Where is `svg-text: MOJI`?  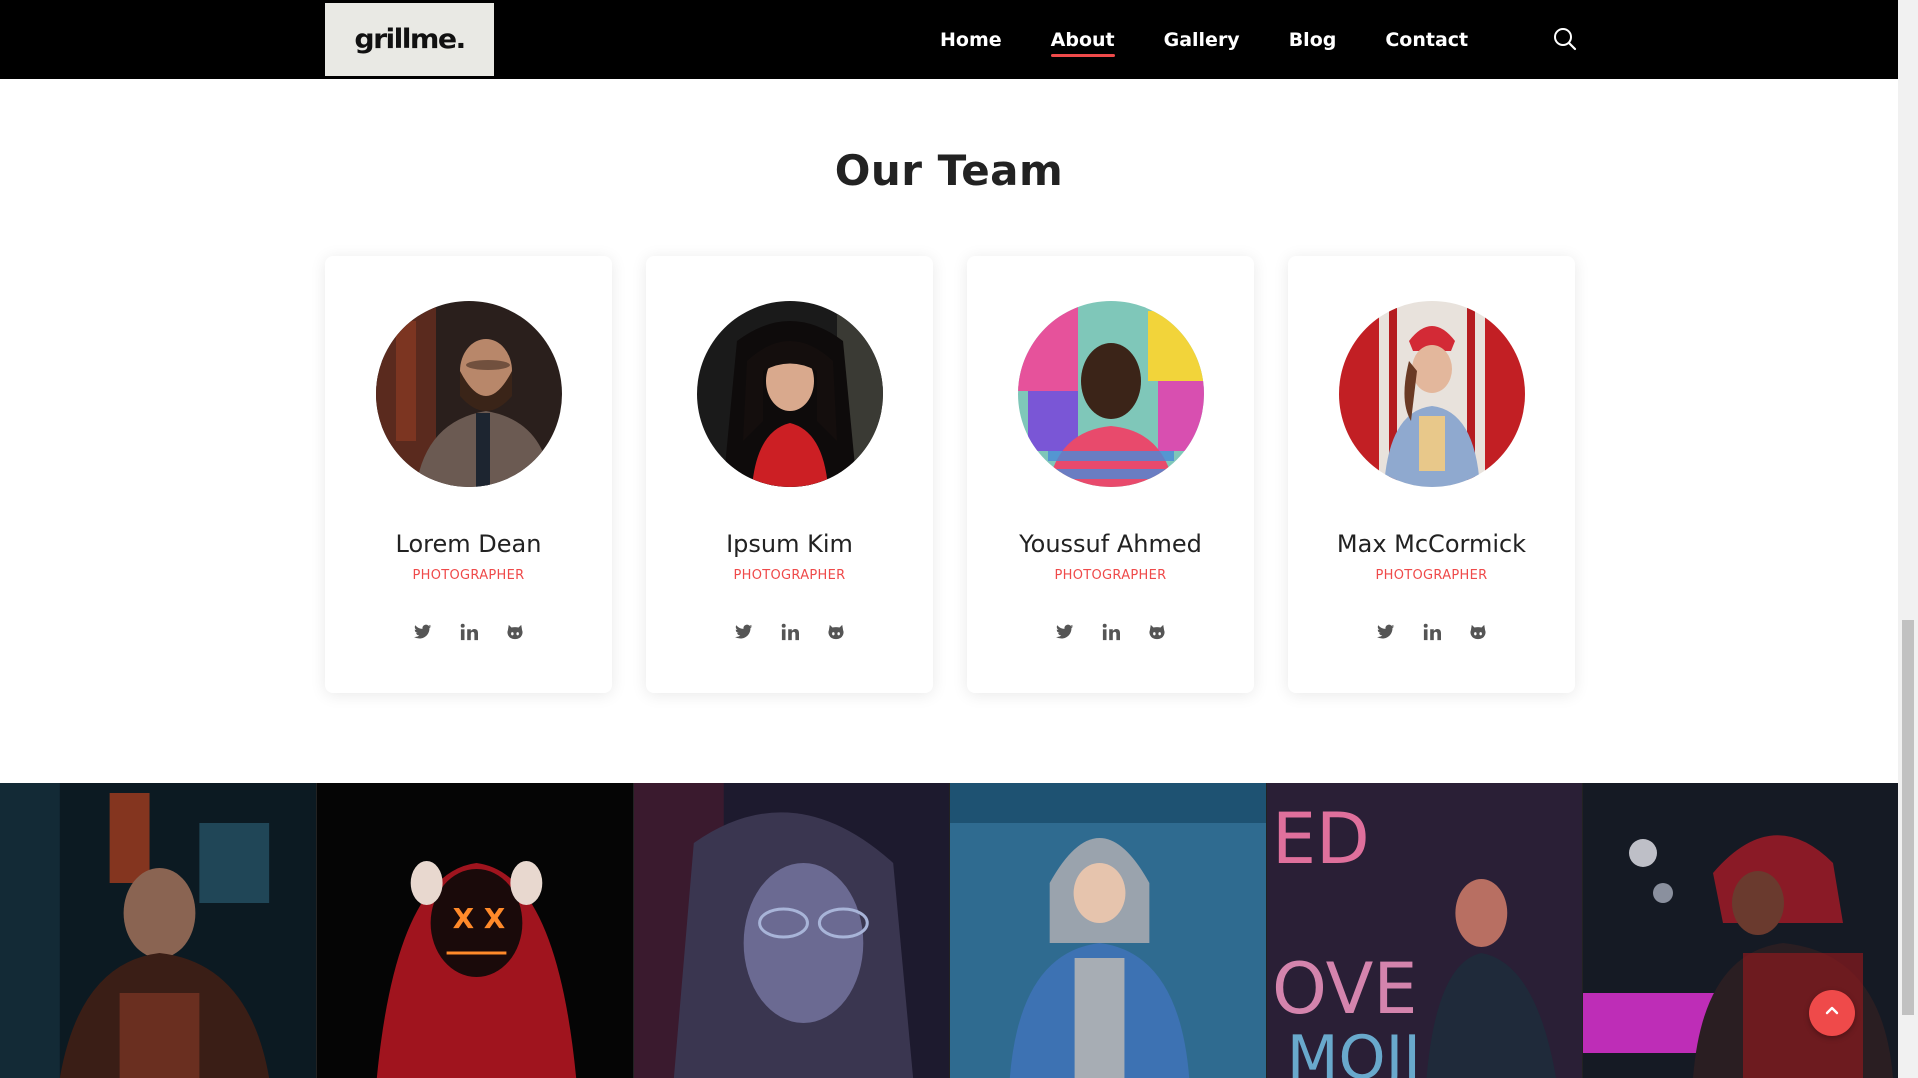 svg-text: MOJI is located at coordinates (1354, 1050).